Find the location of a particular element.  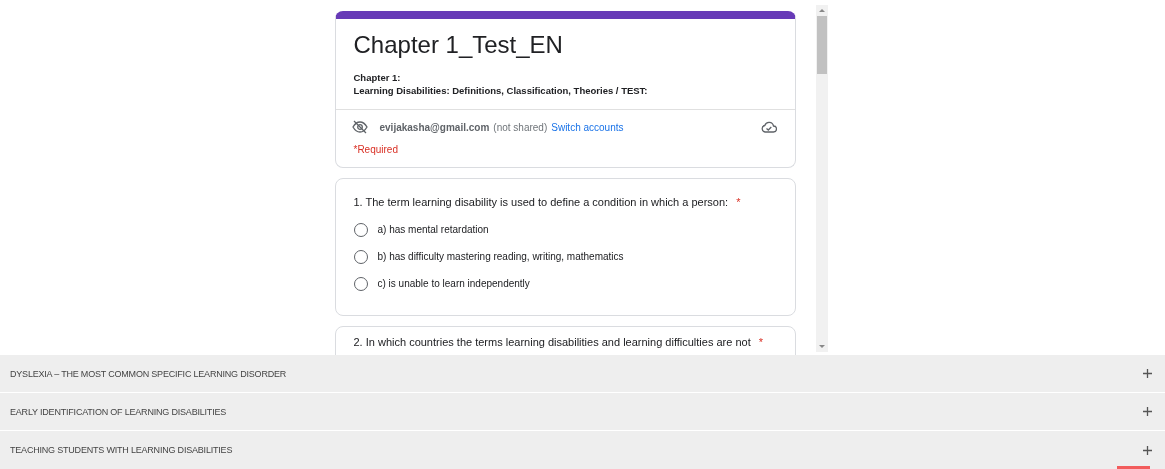

account-email: evijakasha@gmail.com is located at coordinates (434, 127).